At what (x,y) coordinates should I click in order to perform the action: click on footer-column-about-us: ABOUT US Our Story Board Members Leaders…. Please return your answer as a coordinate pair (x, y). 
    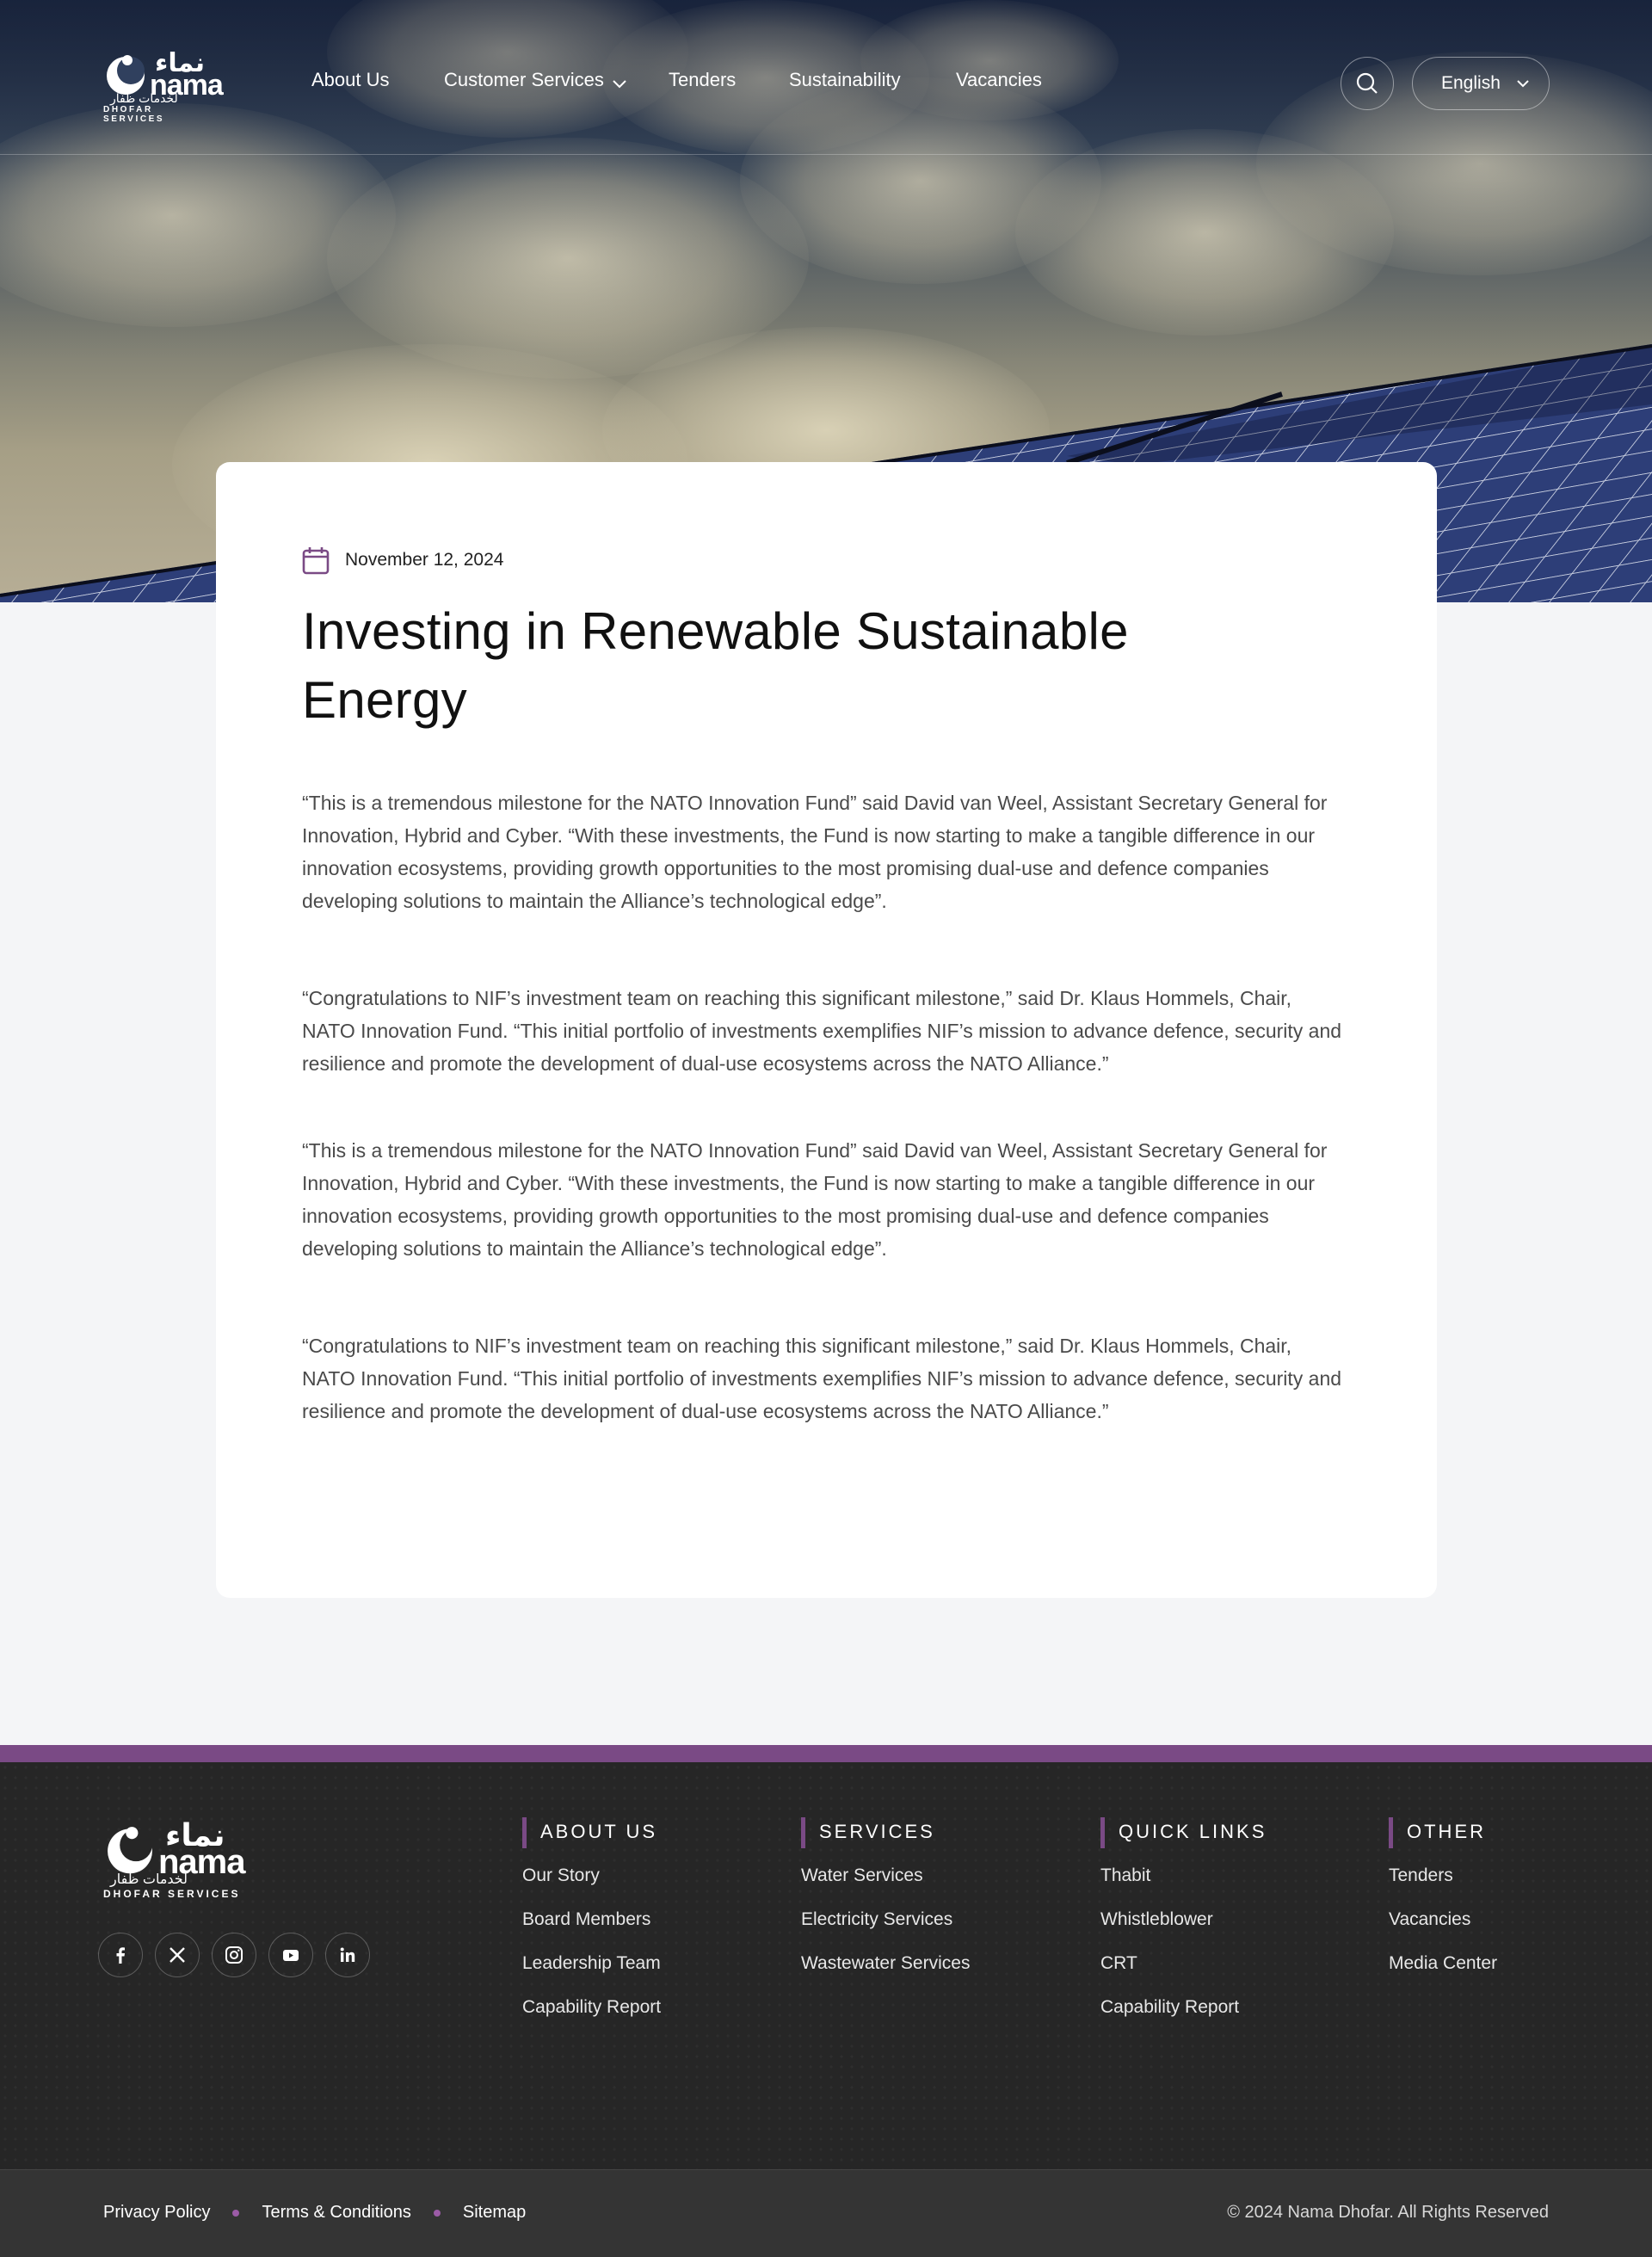
    Looking at the image, I should click on (591, 1929).